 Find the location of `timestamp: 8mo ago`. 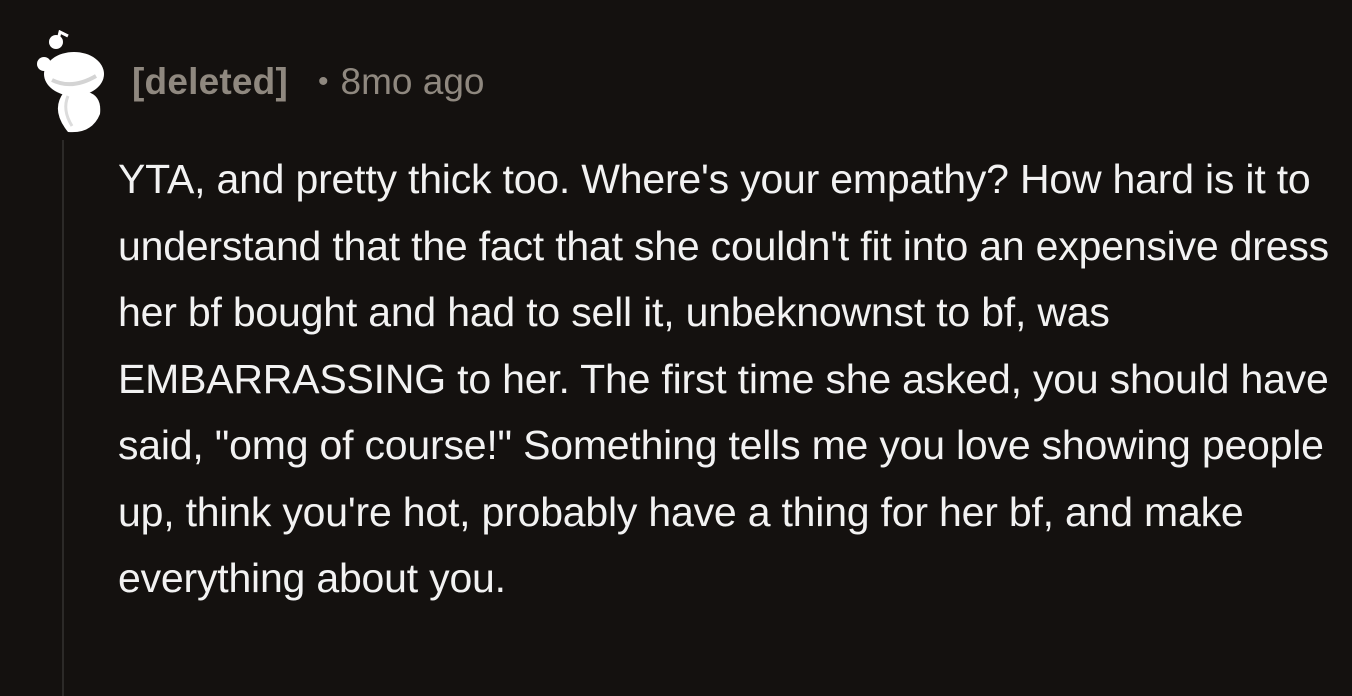

timestamp: 8mo ago is located at coordinates (413, 82).